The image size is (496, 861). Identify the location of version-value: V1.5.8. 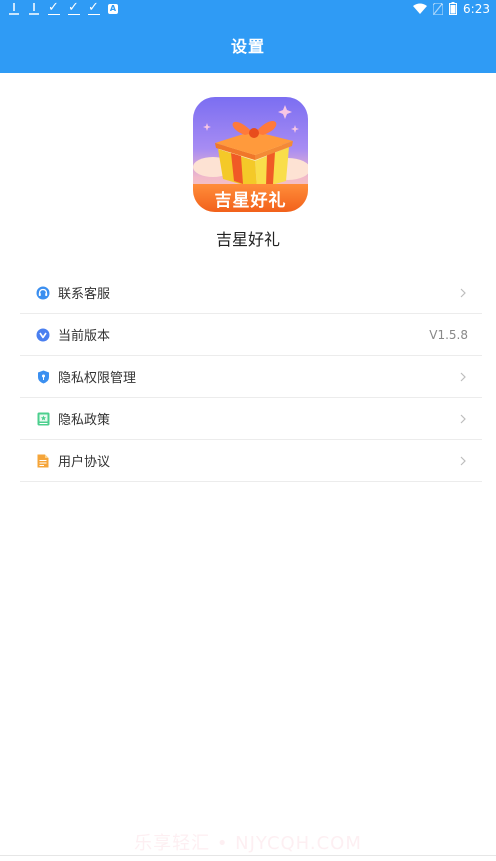
(448, 334).